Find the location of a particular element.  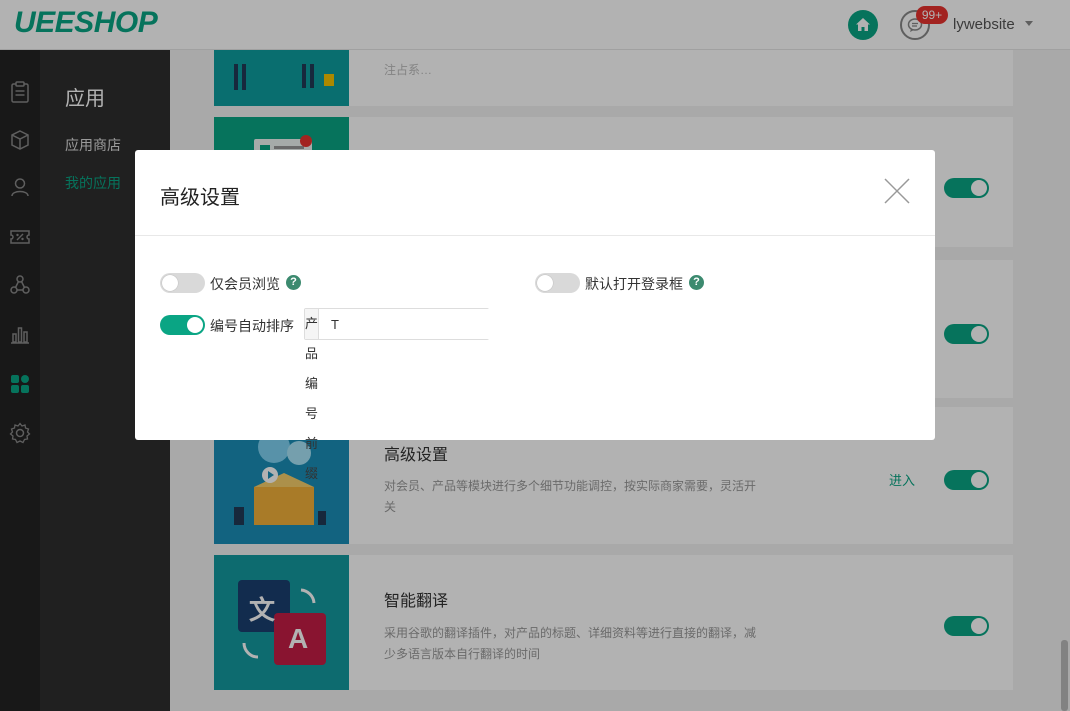

members-only-toggle is located at coordinates (182, 283).